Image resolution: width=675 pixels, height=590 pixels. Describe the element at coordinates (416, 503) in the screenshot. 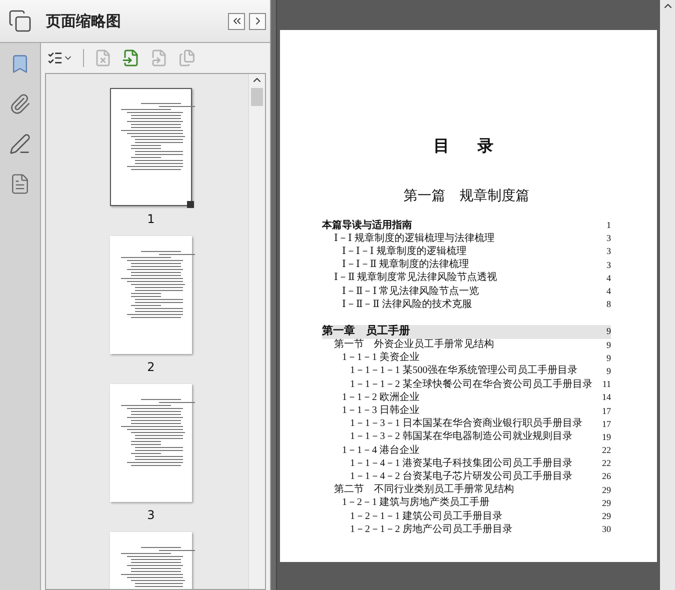

I see `toc-entry: 1－2－1 建筑与房地产类员工手册` at that location.